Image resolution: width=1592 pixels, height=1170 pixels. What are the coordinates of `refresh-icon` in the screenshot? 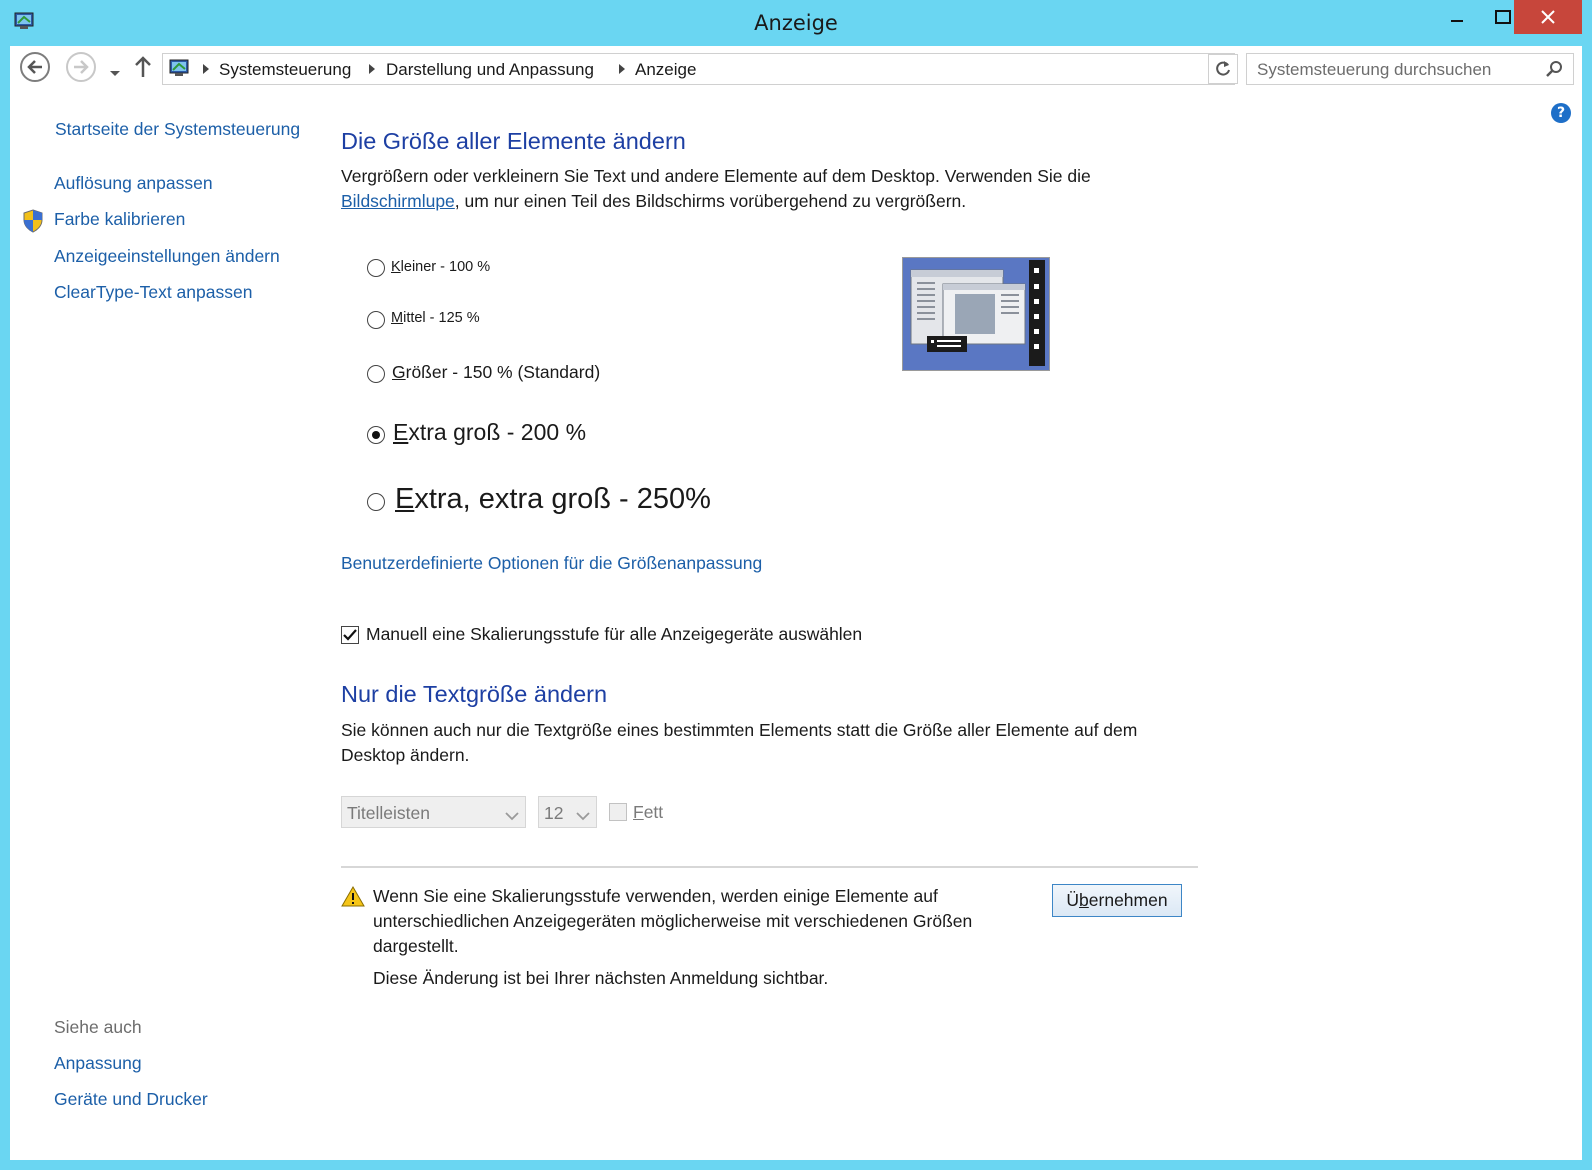 It's located at (1223, 68).